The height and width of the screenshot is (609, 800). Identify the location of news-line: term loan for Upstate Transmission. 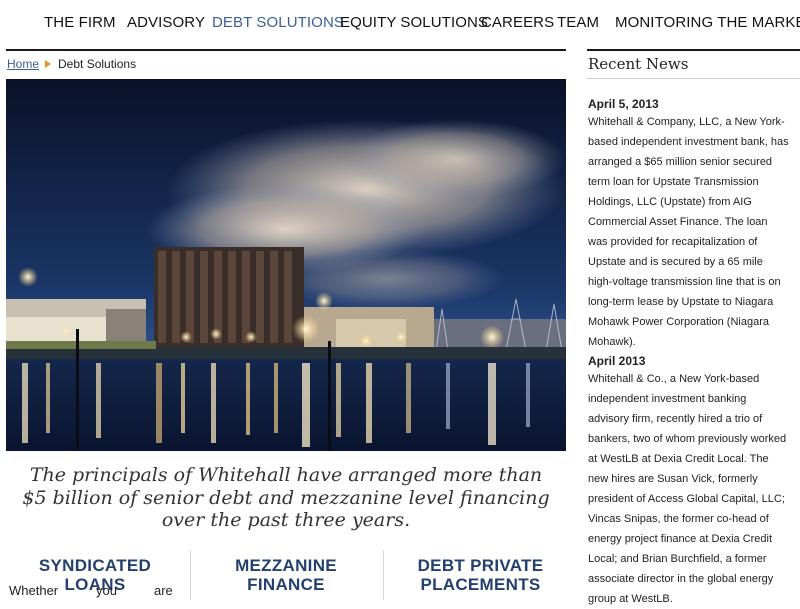
(673, 182).